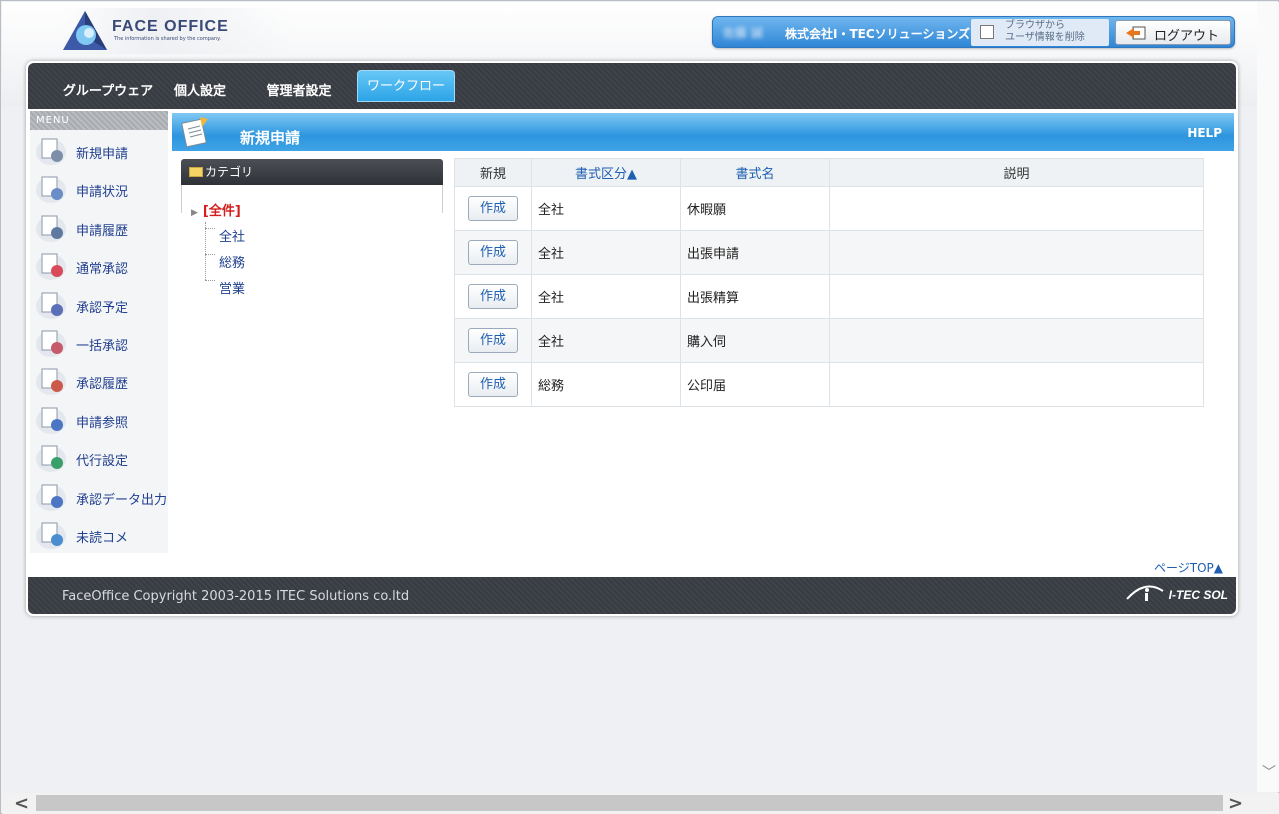  I want to click on sidebar-item-label: 一括承認, so click(102, 346).